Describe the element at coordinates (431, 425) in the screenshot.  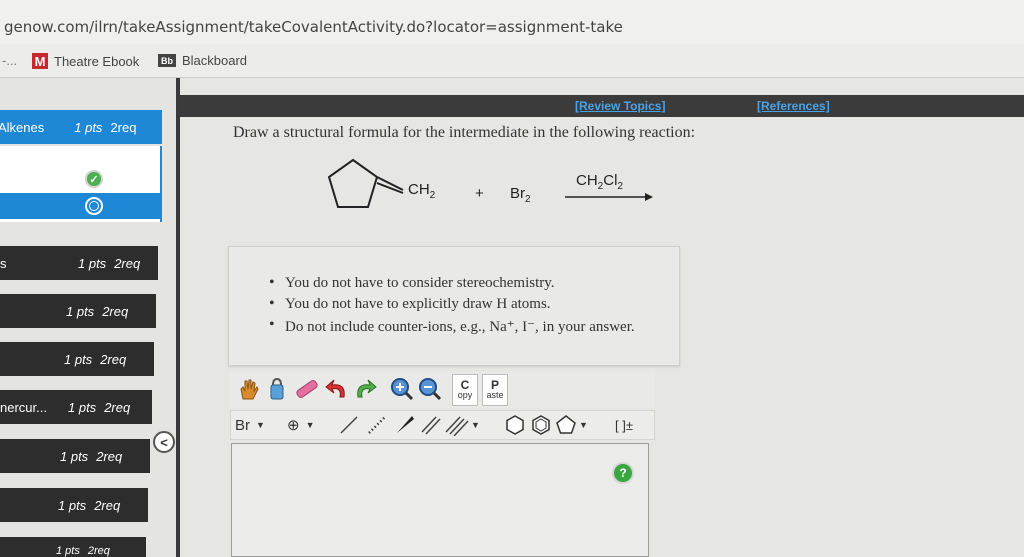
I see `double-bond-icon` at that location.